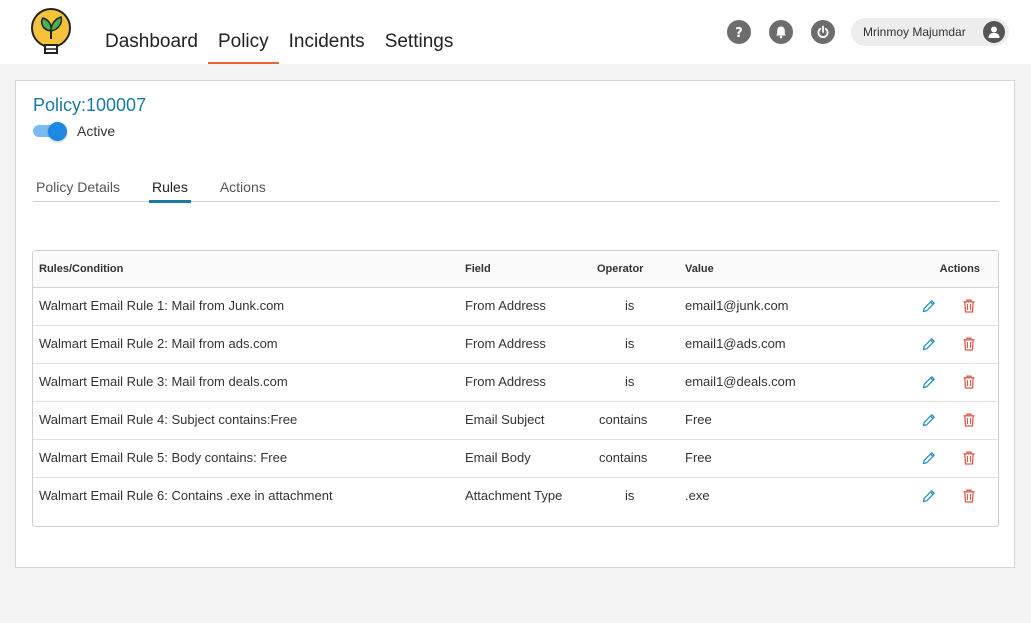 The image size is (1031, 623). Describe the element at coordinates (243, 186) in the screenshot. I see `tab-actions: Actions` at that location.